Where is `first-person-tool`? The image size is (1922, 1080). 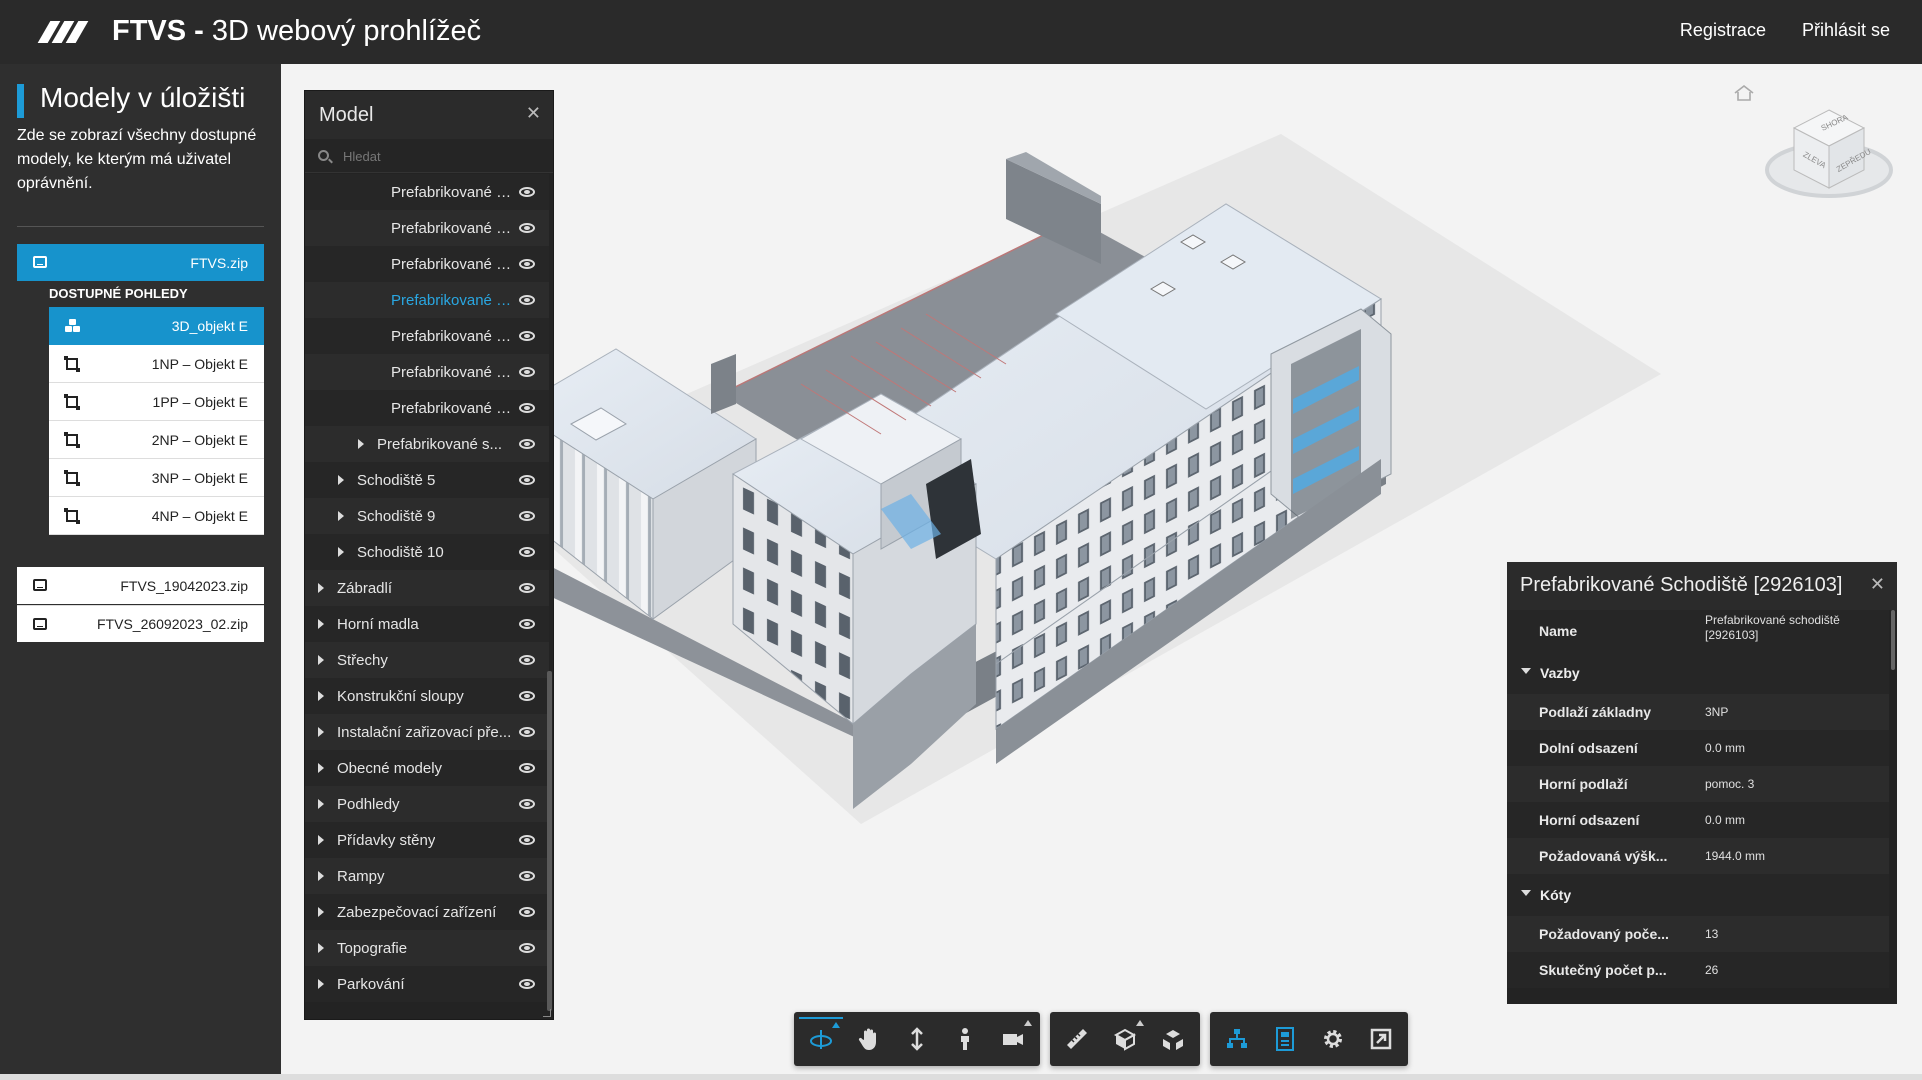 first-person-tool is located at coordinates (965, 1039).